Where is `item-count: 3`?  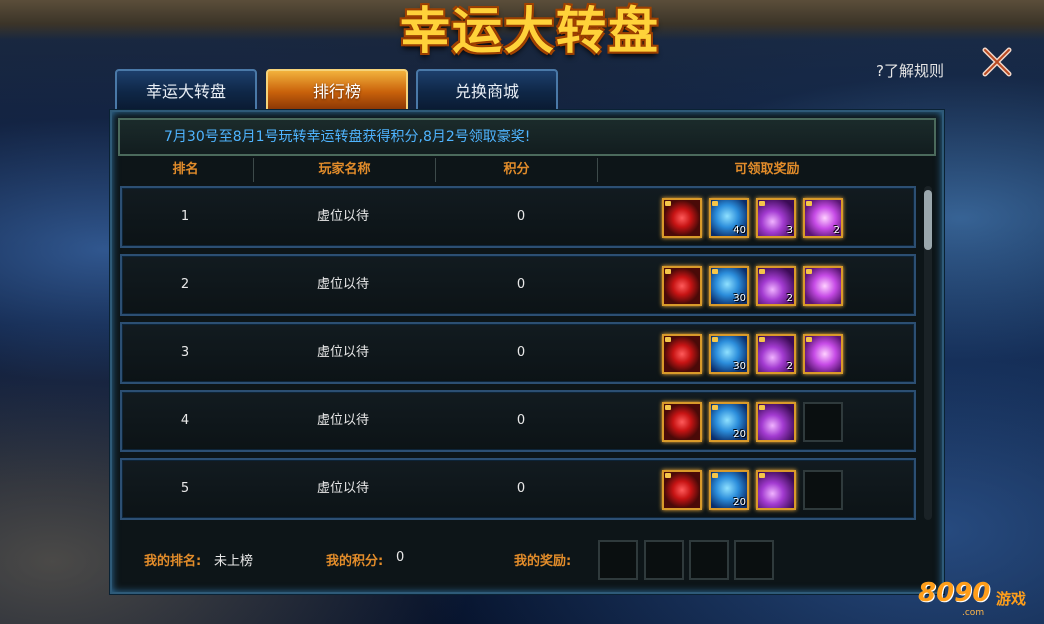
item-count: 3 is located at coordinates (789, 230).